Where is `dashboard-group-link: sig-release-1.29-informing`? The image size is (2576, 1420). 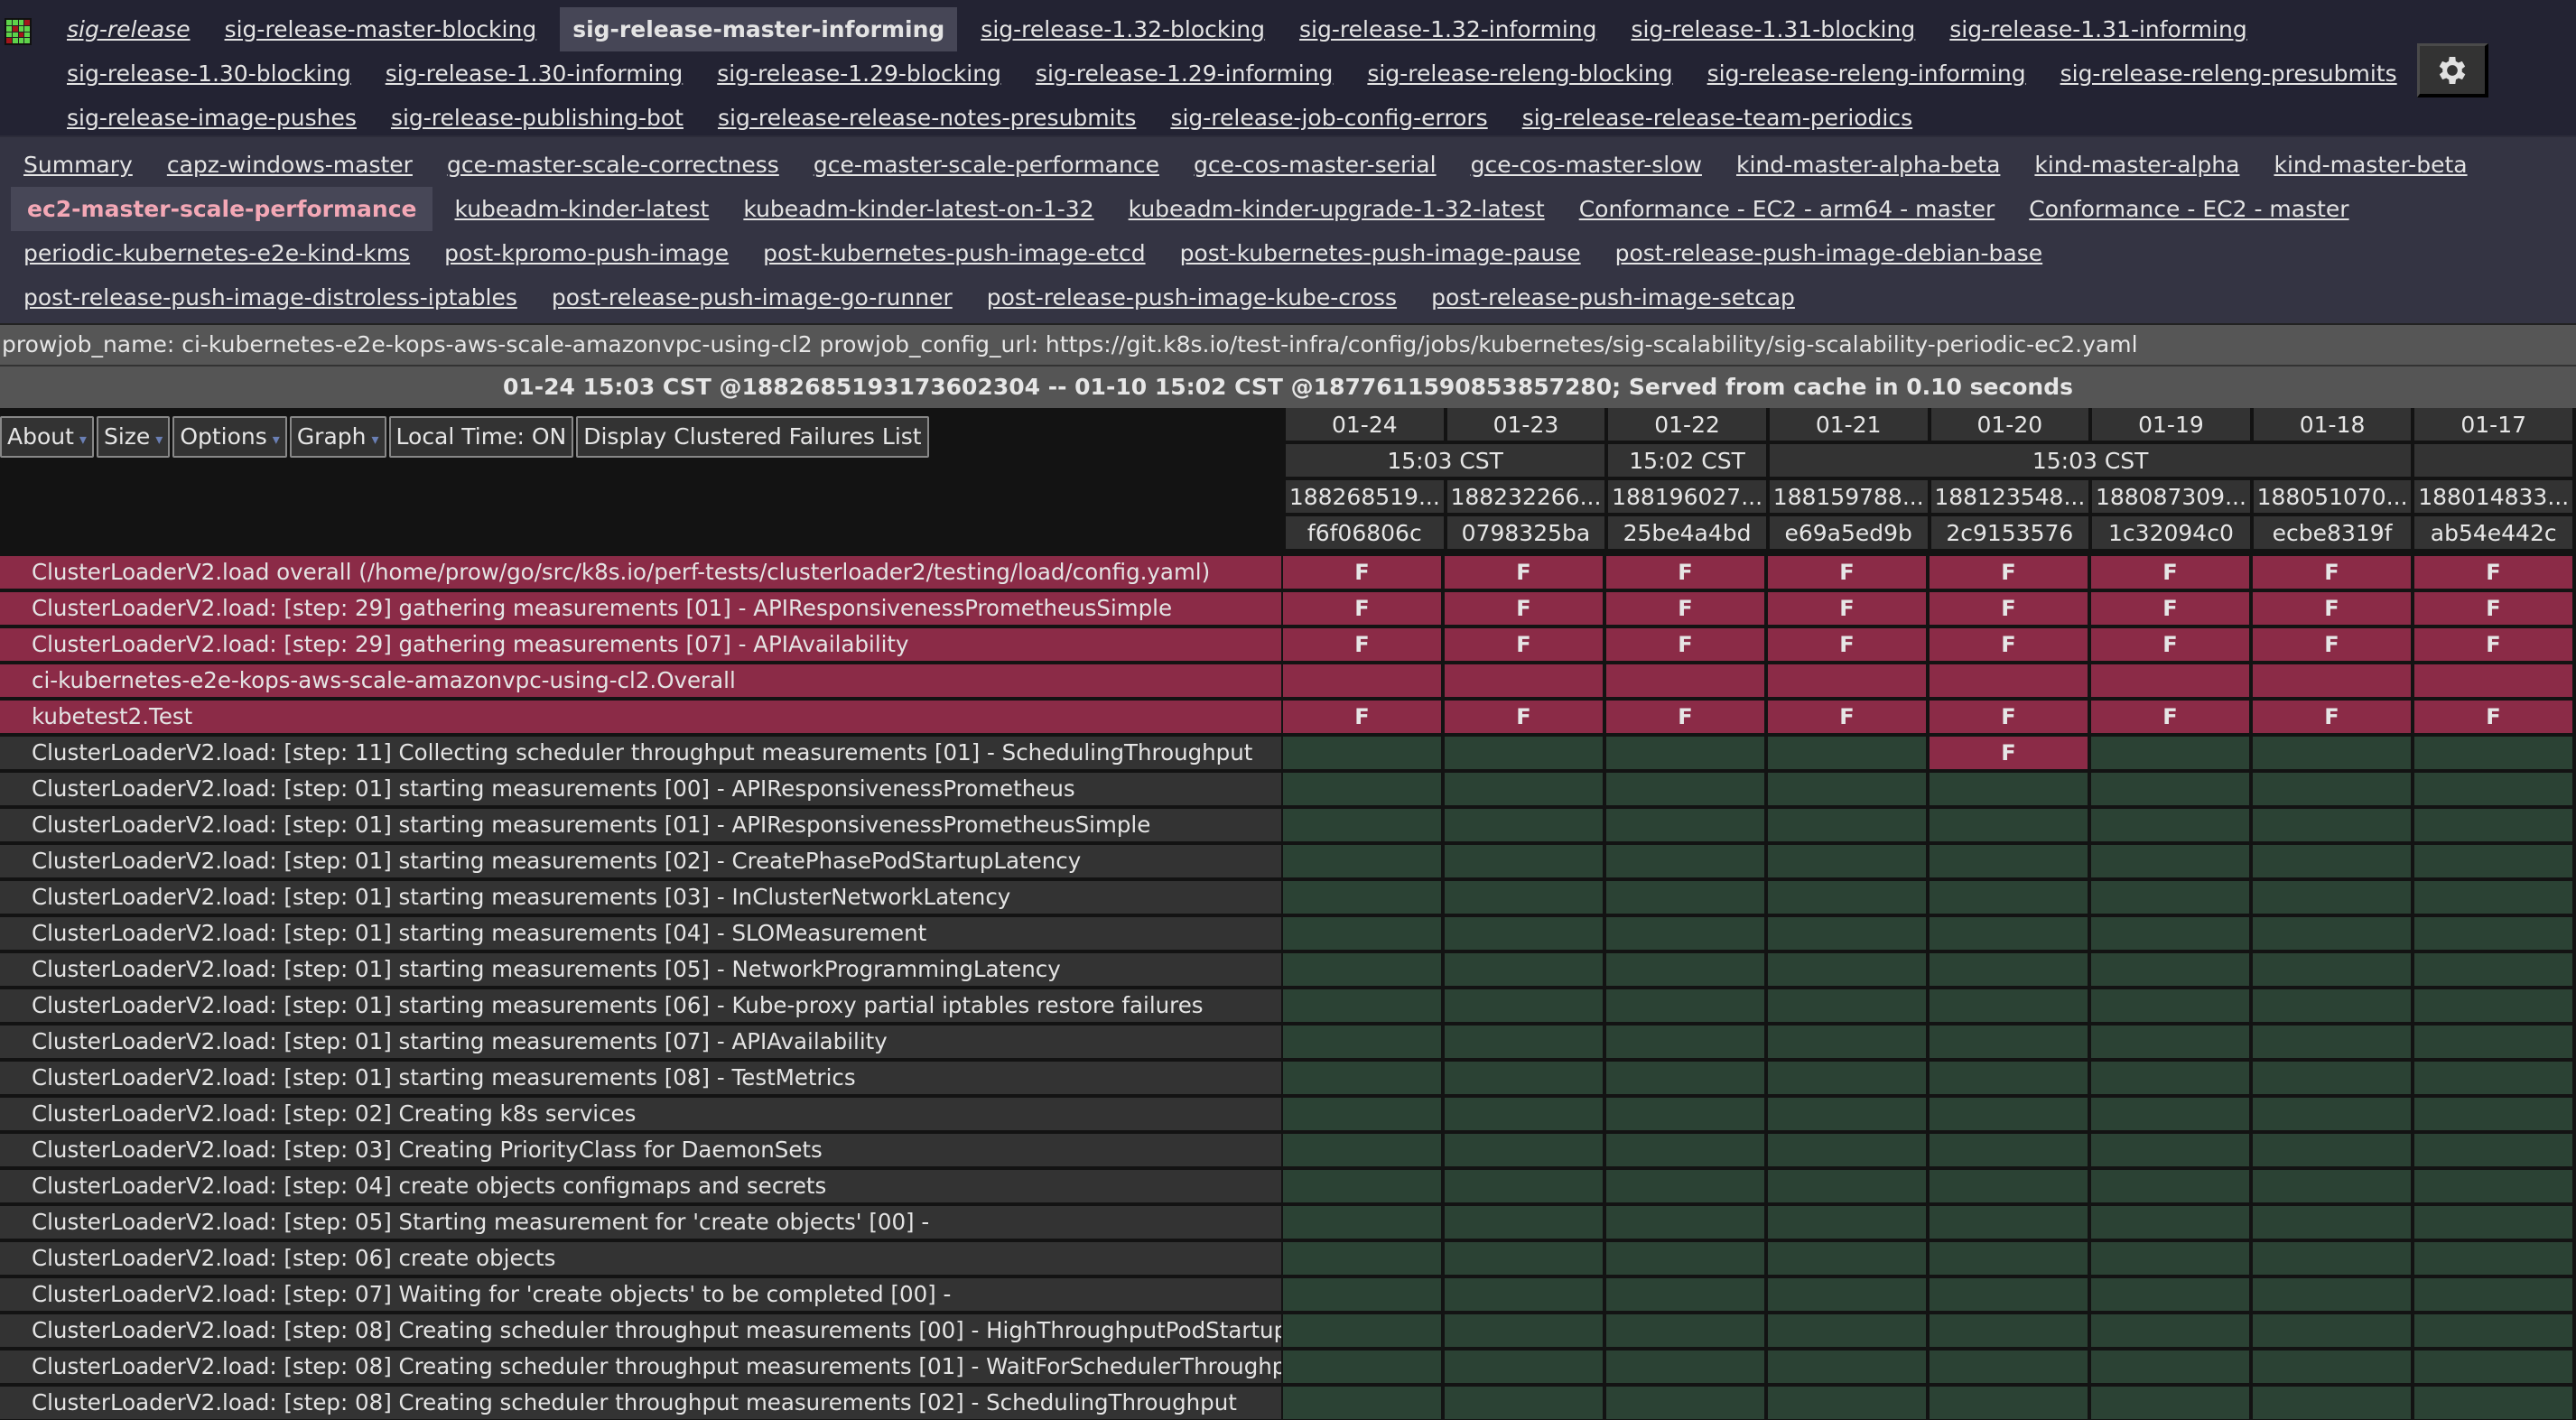 dashboard-group-link: sig-release-1.29-informing is located at coordinates (1184, 73).